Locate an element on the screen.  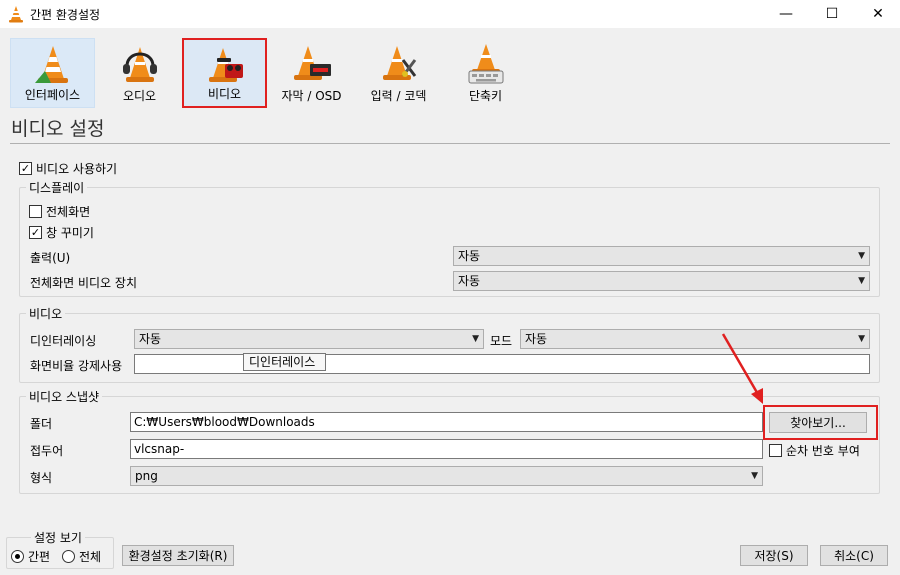
category-subtitles-osd: 자막 / OSD is located at coordinates (311, 73).